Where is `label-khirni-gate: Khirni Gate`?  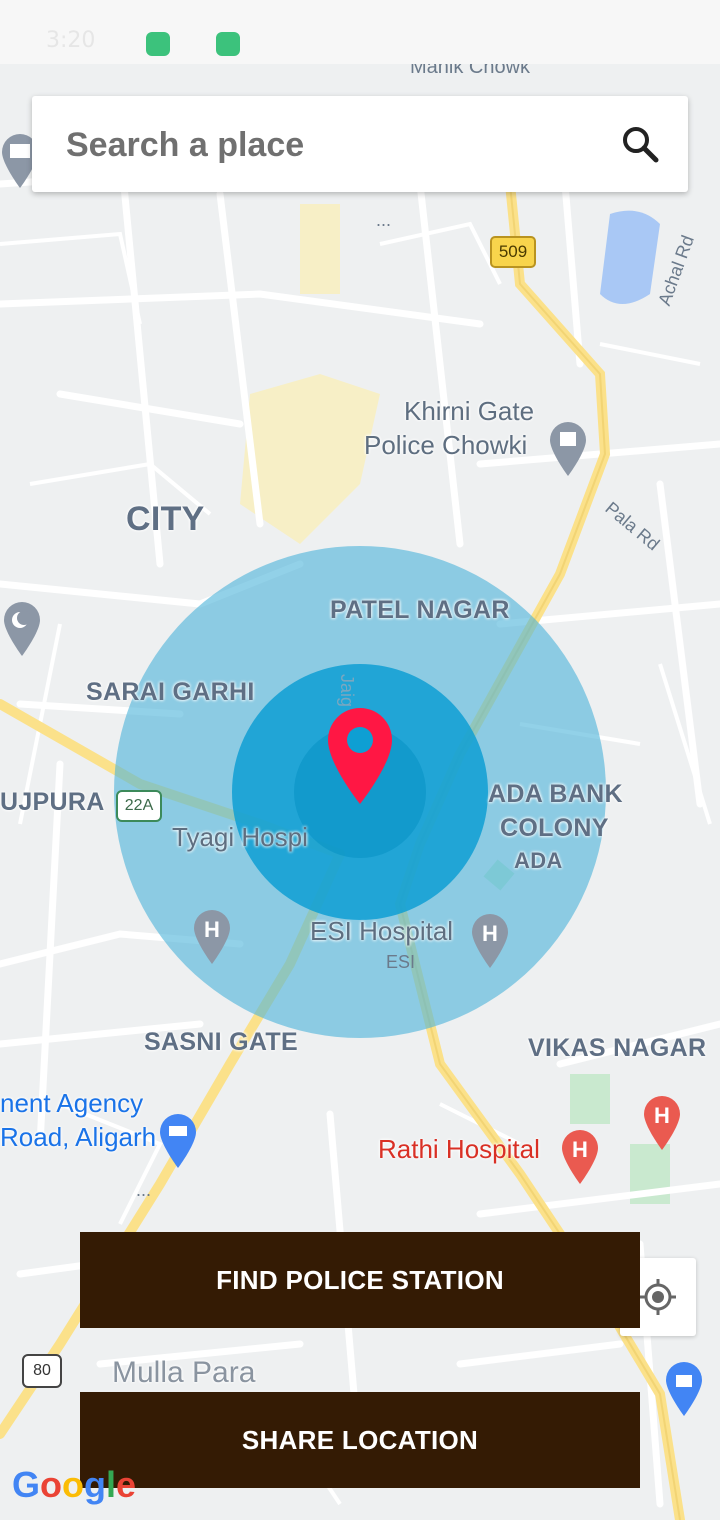
label-khirni-gate: Khirni Gate is located at coordinates (469, 411).